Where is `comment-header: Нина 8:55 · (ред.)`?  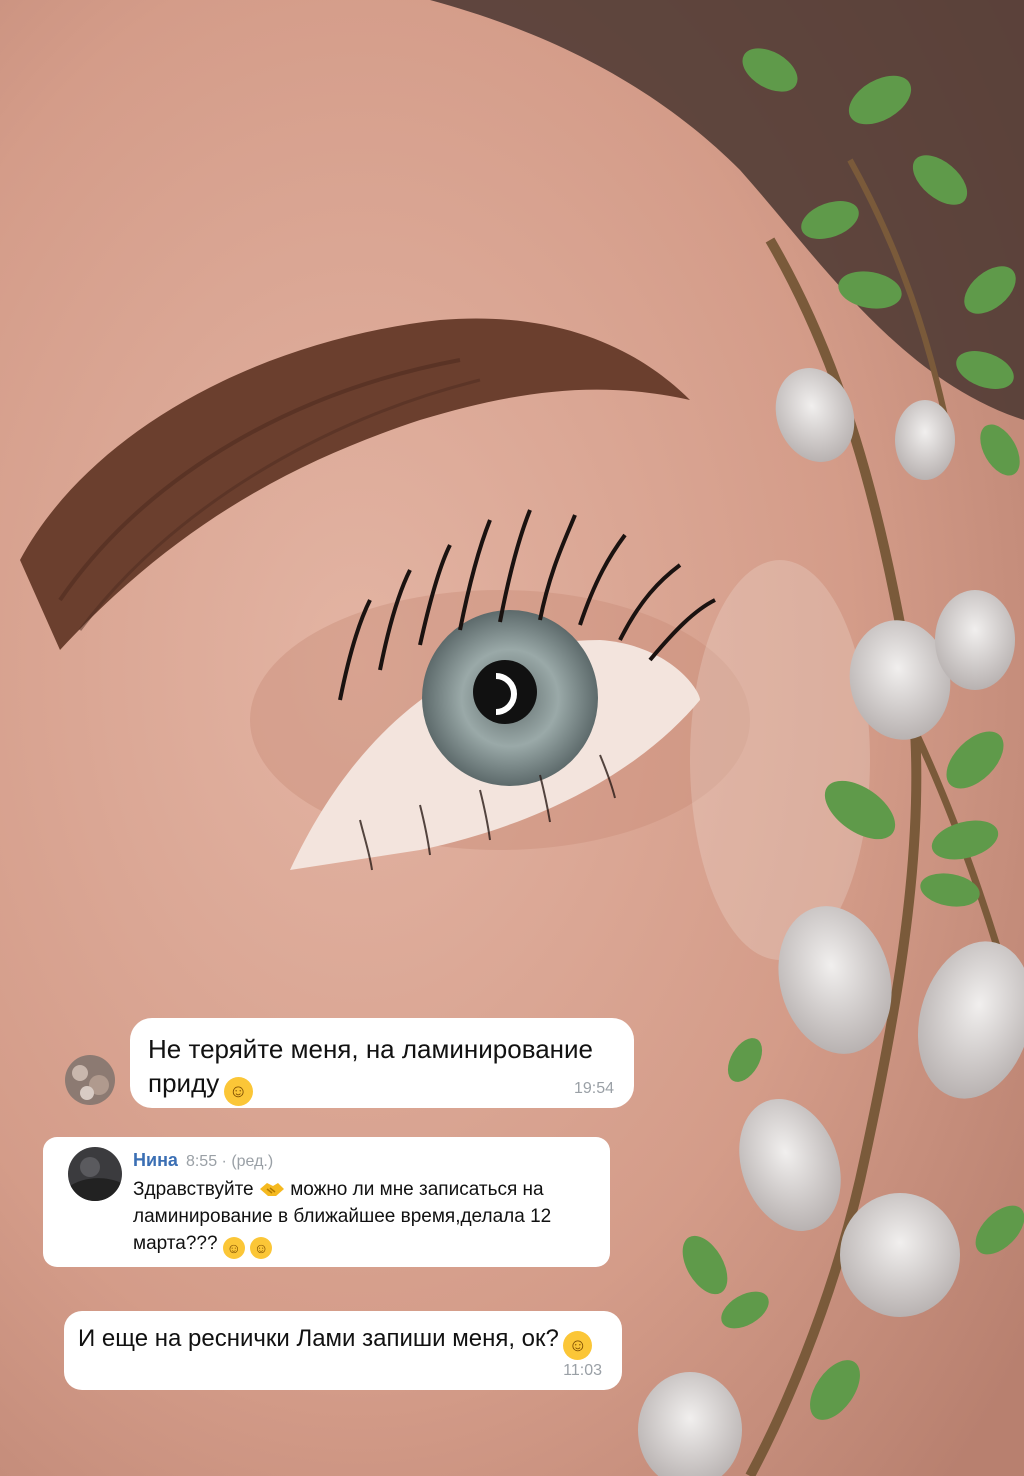 comment-header: Нина 8:55 · (ред.) is located at coordinates (203, 1160).